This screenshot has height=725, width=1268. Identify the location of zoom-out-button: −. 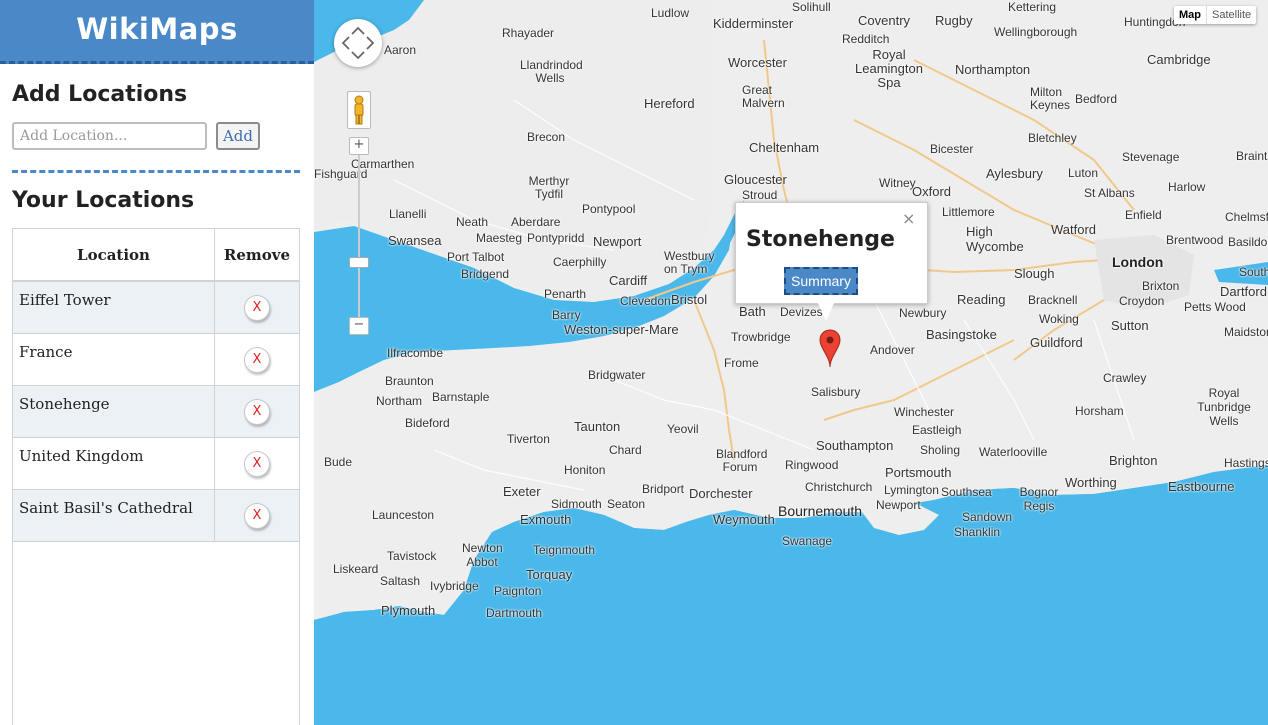
(359, 326).